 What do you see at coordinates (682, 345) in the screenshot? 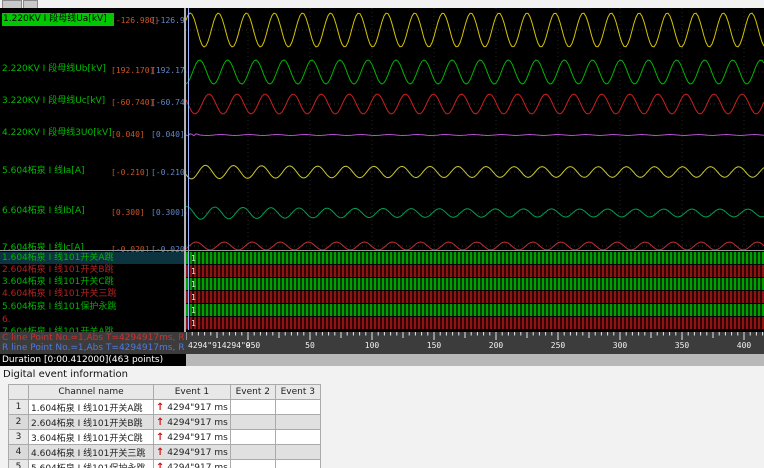
I see `axis-tick-label: 350` at bounding box center [682, 345].